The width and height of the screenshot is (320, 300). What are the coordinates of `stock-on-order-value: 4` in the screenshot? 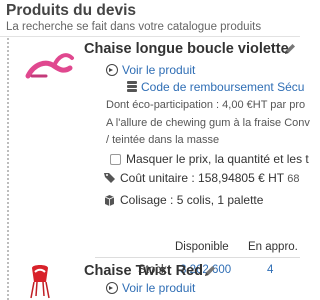 It's located at (270, 270).